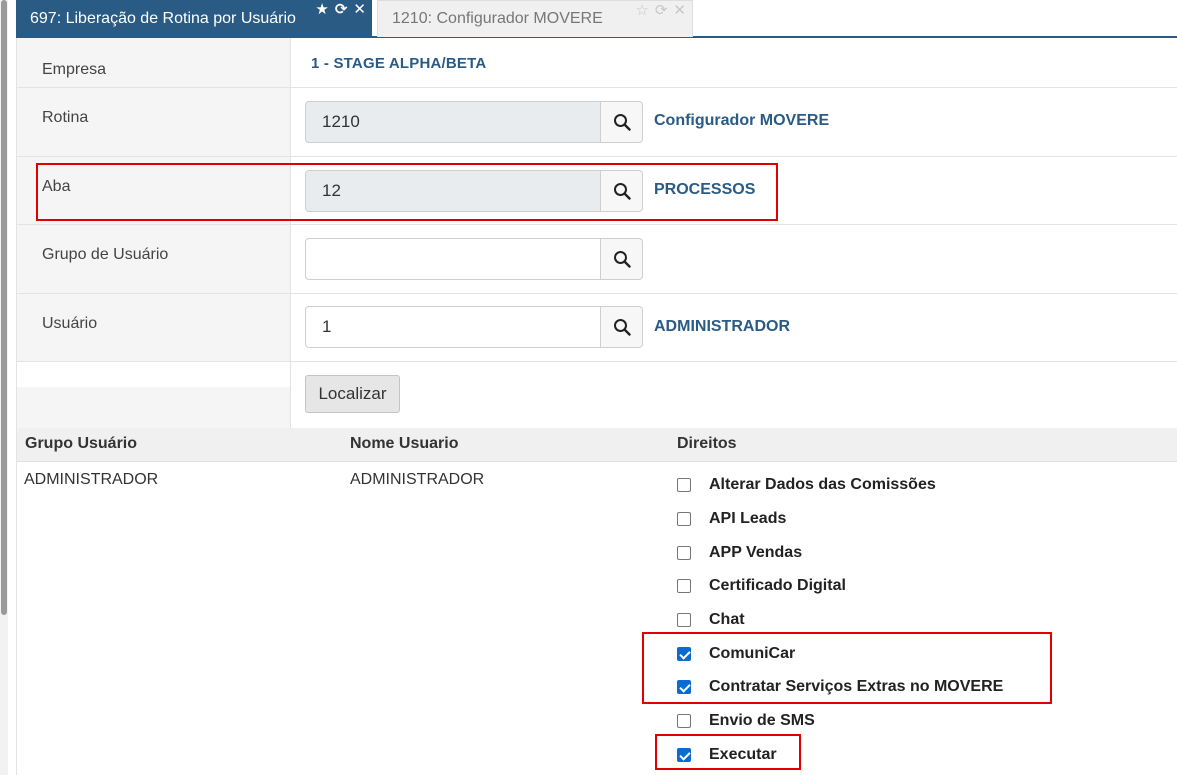 This screenshot has height=775, width=1177. Describe the element at coordinates (917, 553) in the screenshot. I see `right-item: APP Vendas` at that location.